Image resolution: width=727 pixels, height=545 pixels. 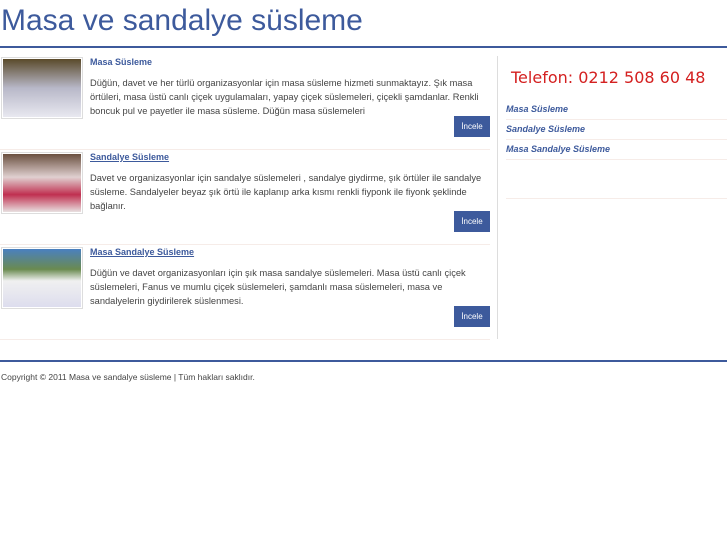 What do you see at coordinates (363, 47) in the screenshot?
I see `header-divider` at bounding box center [363, 47].